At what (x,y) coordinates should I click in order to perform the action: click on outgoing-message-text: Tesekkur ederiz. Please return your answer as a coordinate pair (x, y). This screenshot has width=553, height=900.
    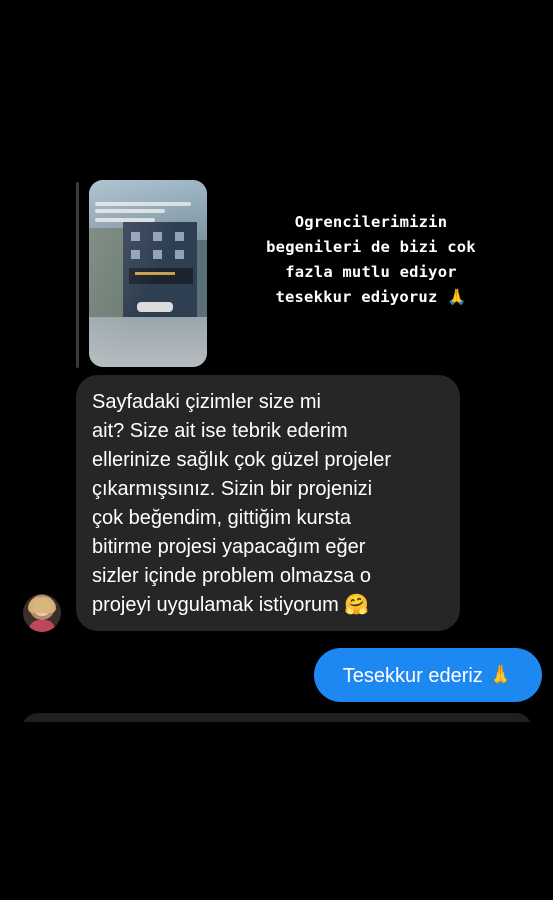
    Looking at the image, I should click on (412, 675).